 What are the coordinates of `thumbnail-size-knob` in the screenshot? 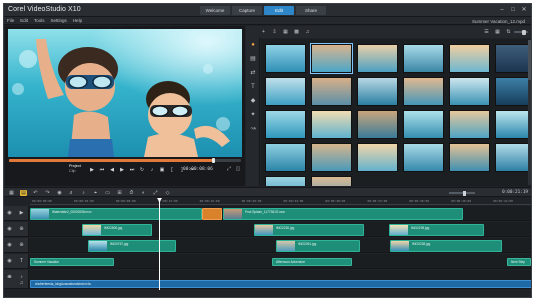 It's located at (524, 32).